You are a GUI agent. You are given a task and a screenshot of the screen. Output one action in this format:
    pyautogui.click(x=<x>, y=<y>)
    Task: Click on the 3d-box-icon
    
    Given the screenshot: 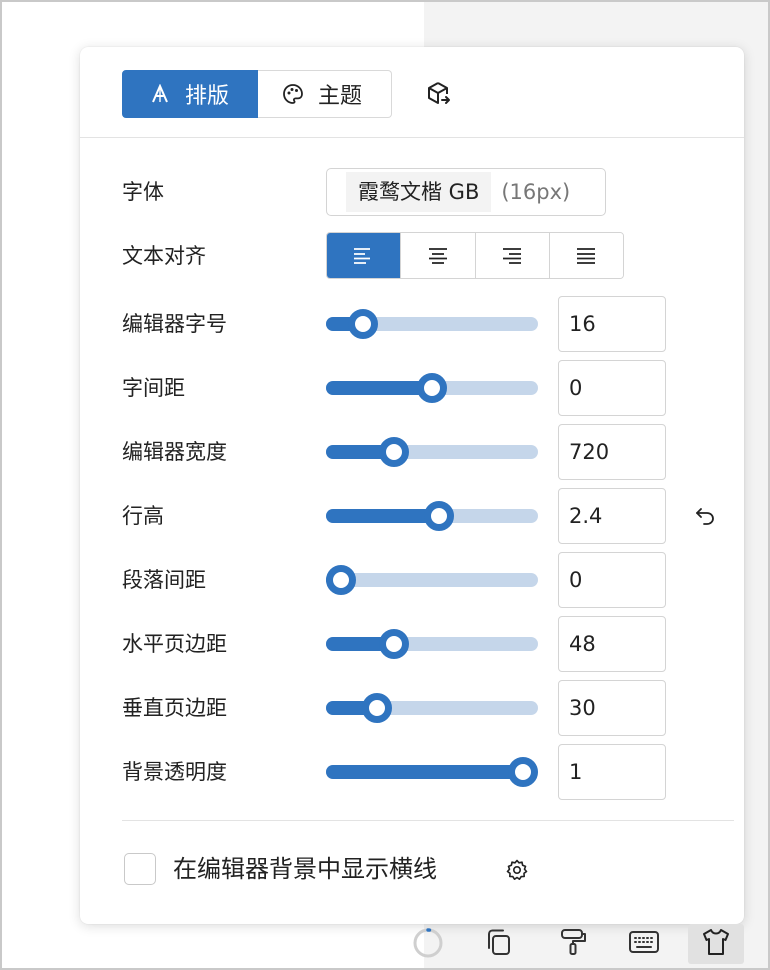 What is the action you would take?
    pyautogui.click(x=439, y=94)
    